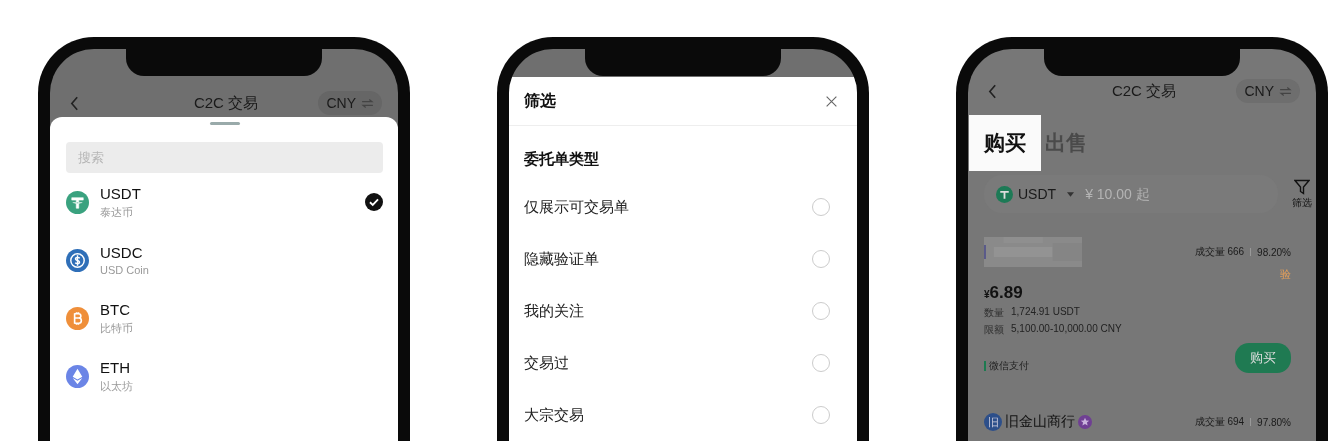 The height and width of the screenshot is (441, 1335). I want to click on trade-volume: 成交量 666, so click(1219, 252).